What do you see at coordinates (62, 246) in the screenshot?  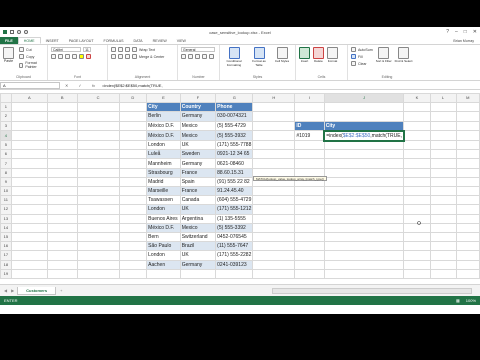 I see `cell-b16` at bounding box center [62, 246].